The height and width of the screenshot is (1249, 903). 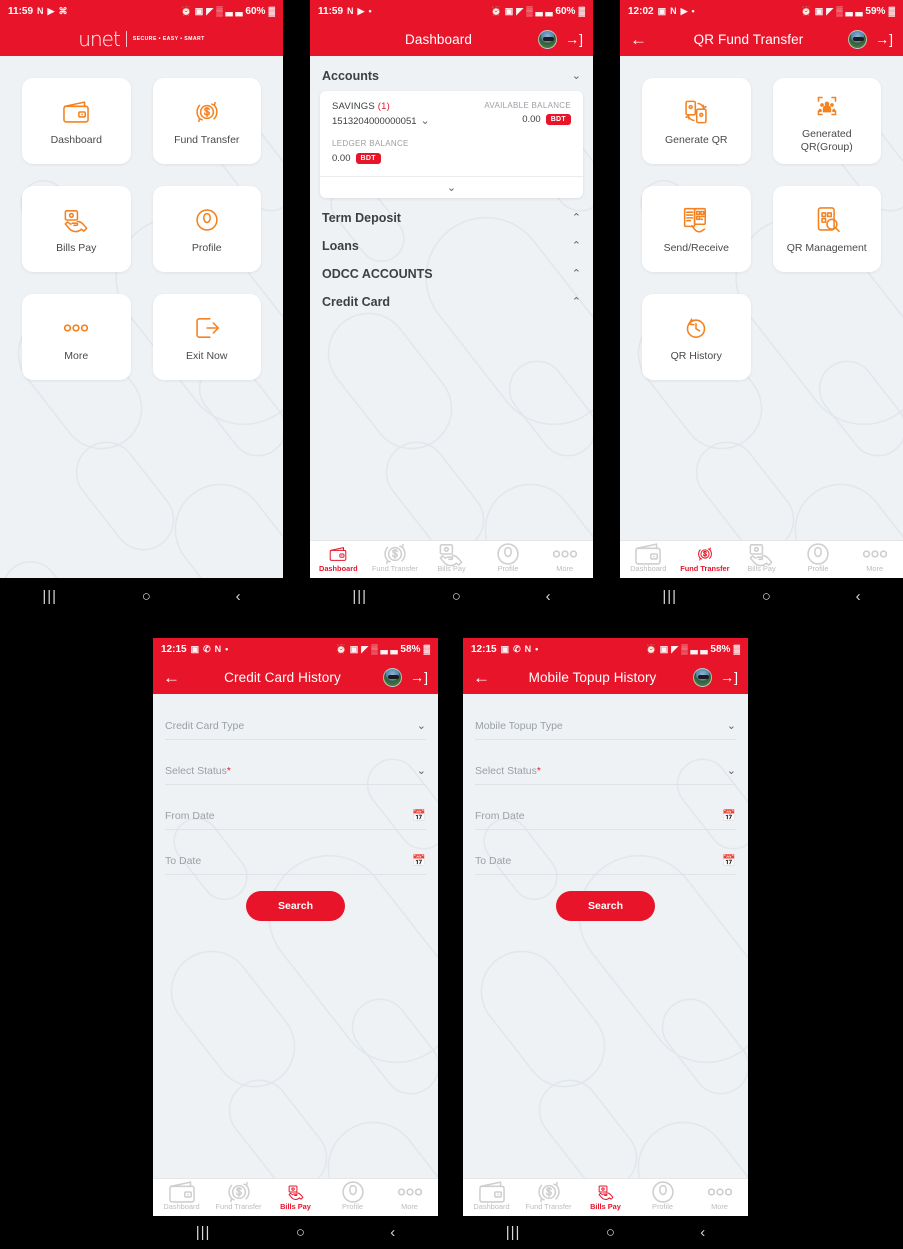 What do you see at coordinates (76, 121) in the screenshot?
I see `tile-dashboard: Dashboard` at bounding box center [76, 121].